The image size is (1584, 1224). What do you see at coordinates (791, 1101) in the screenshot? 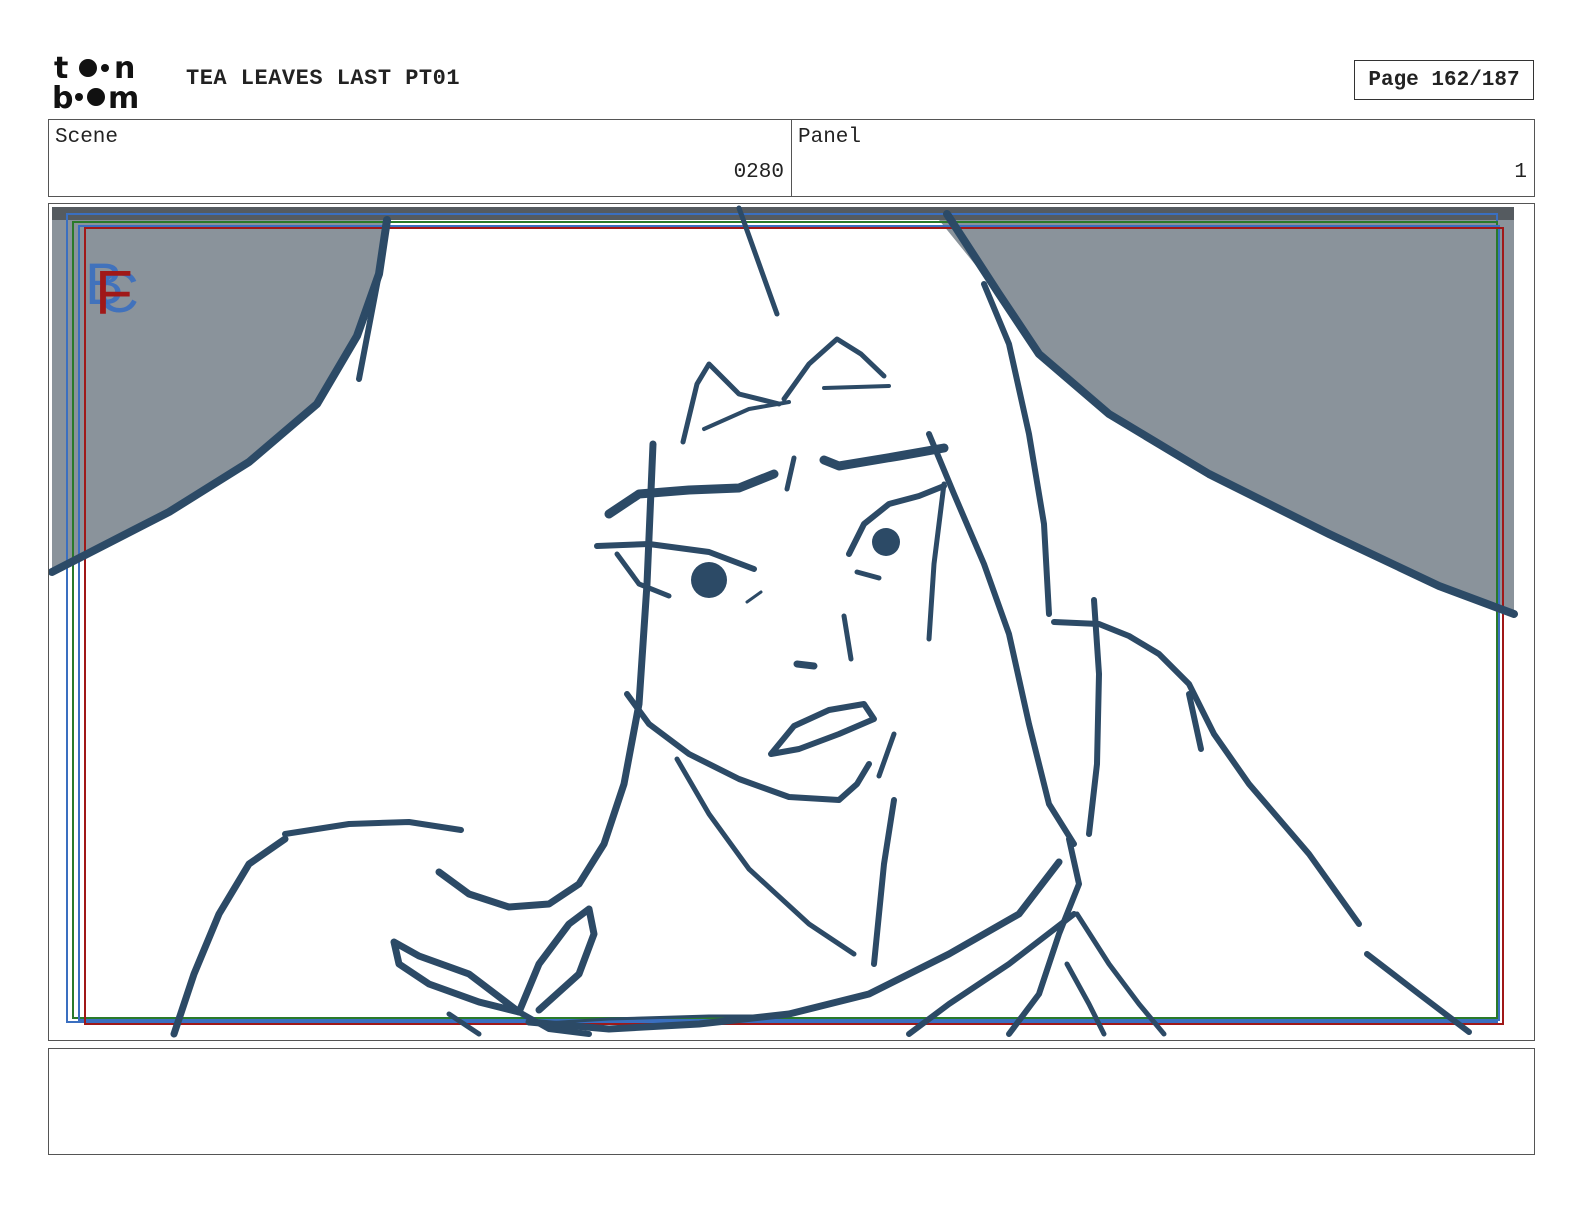
I see `panel-notes` at bounding box center [791, 1101].